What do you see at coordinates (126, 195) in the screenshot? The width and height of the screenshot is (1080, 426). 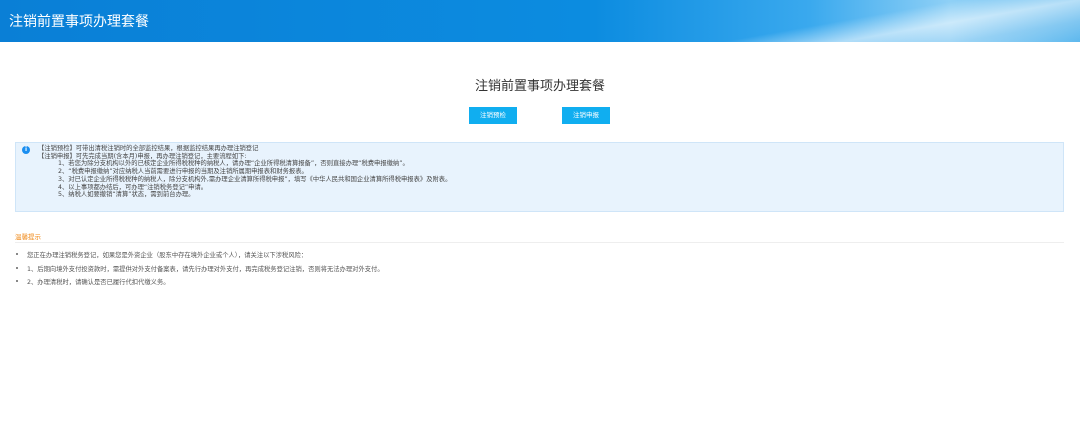 I see `info-step: 5、纳税人如要撤销“清算”状态，需到前台办理。` at bounding box center [126, 195].